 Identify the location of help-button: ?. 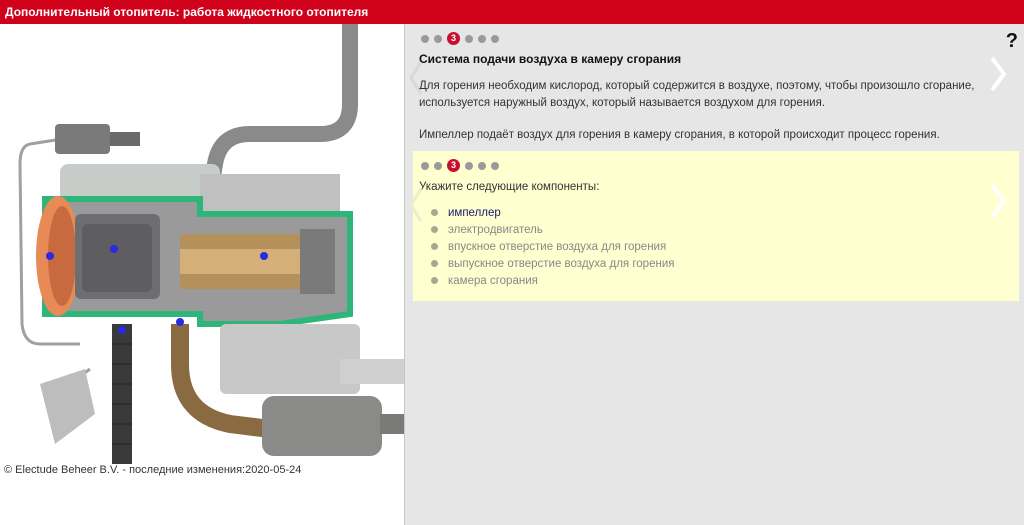
(1012, 41).